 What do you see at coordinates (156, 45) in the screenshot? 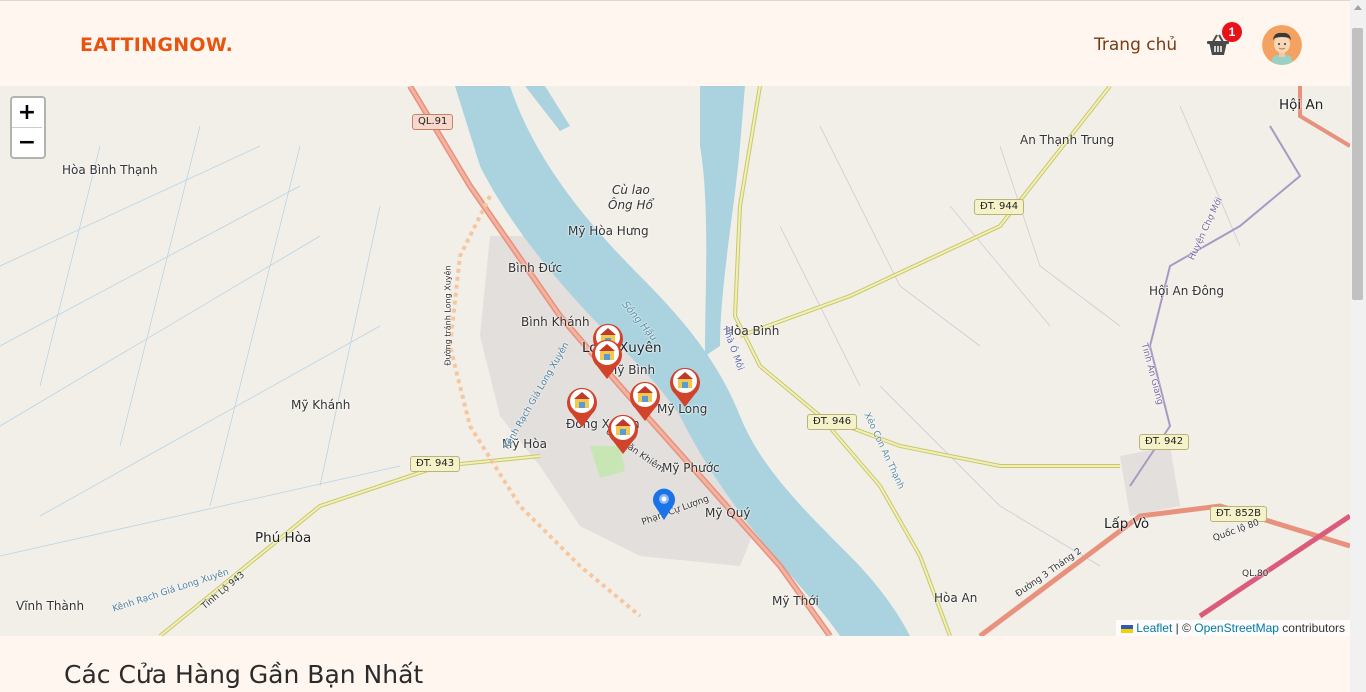
I see `brand-logo: EATTINGNOW.` at bounding box center [156, 45].